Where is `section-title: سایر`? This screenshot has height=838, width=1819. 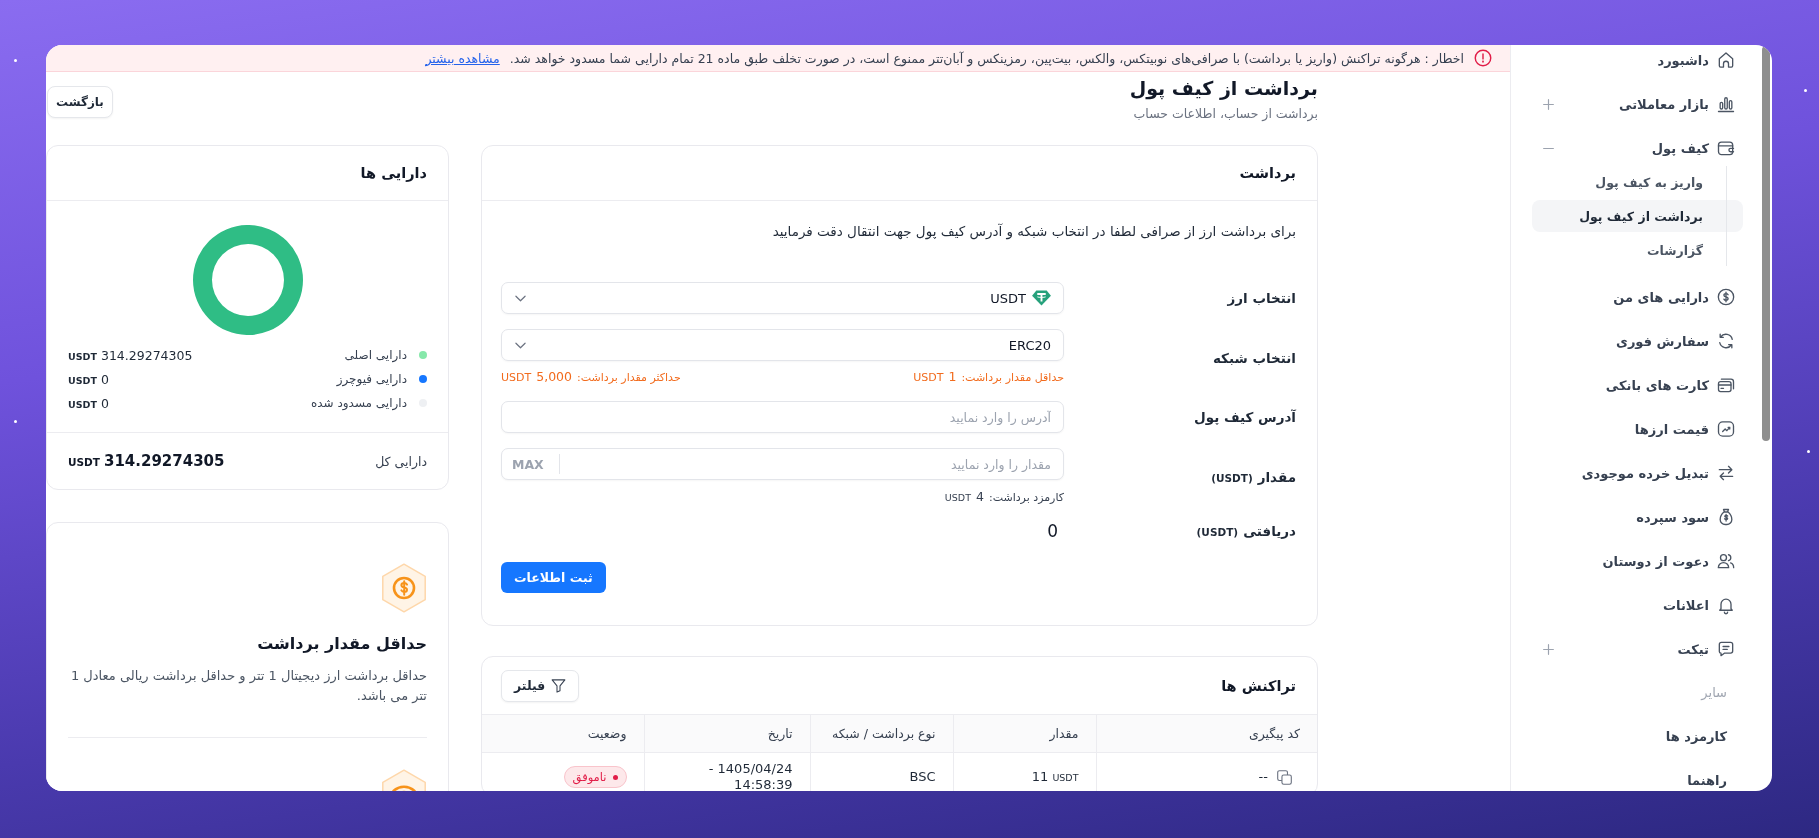
section-title: سایر is located at coordinates (1714, 692).